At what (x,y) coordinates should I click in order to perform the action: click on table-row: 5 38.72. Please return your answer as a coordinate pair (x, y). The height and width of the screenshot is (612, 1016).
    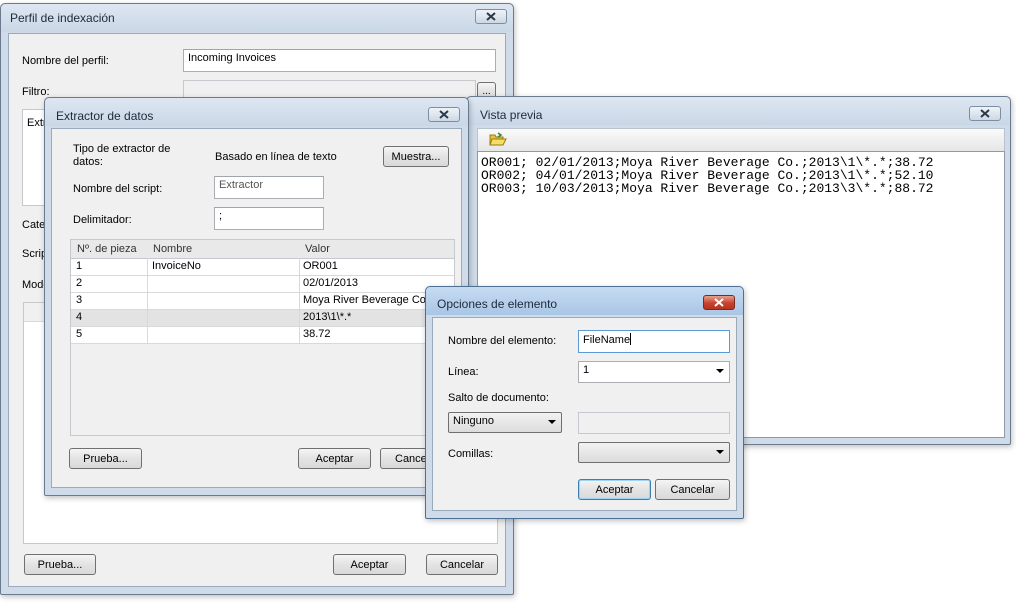
    Looking at the image, I should click on (262, 335).